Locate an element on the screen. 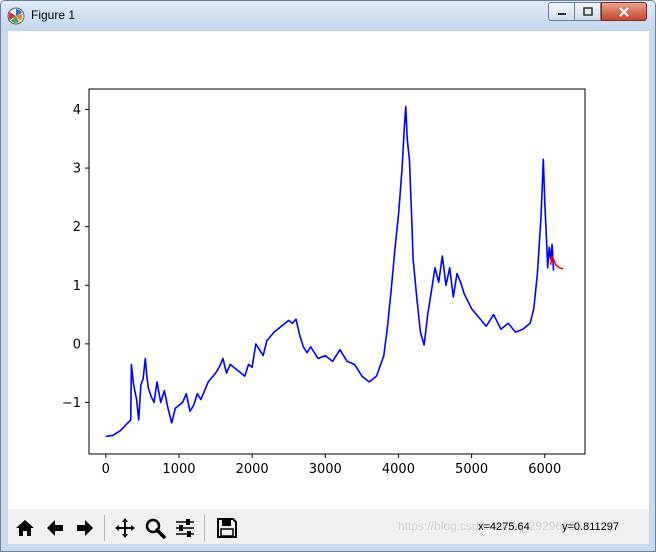 This screenshot has height=552, width=656. configure-subplots-button is located at coordinates (185, 528).